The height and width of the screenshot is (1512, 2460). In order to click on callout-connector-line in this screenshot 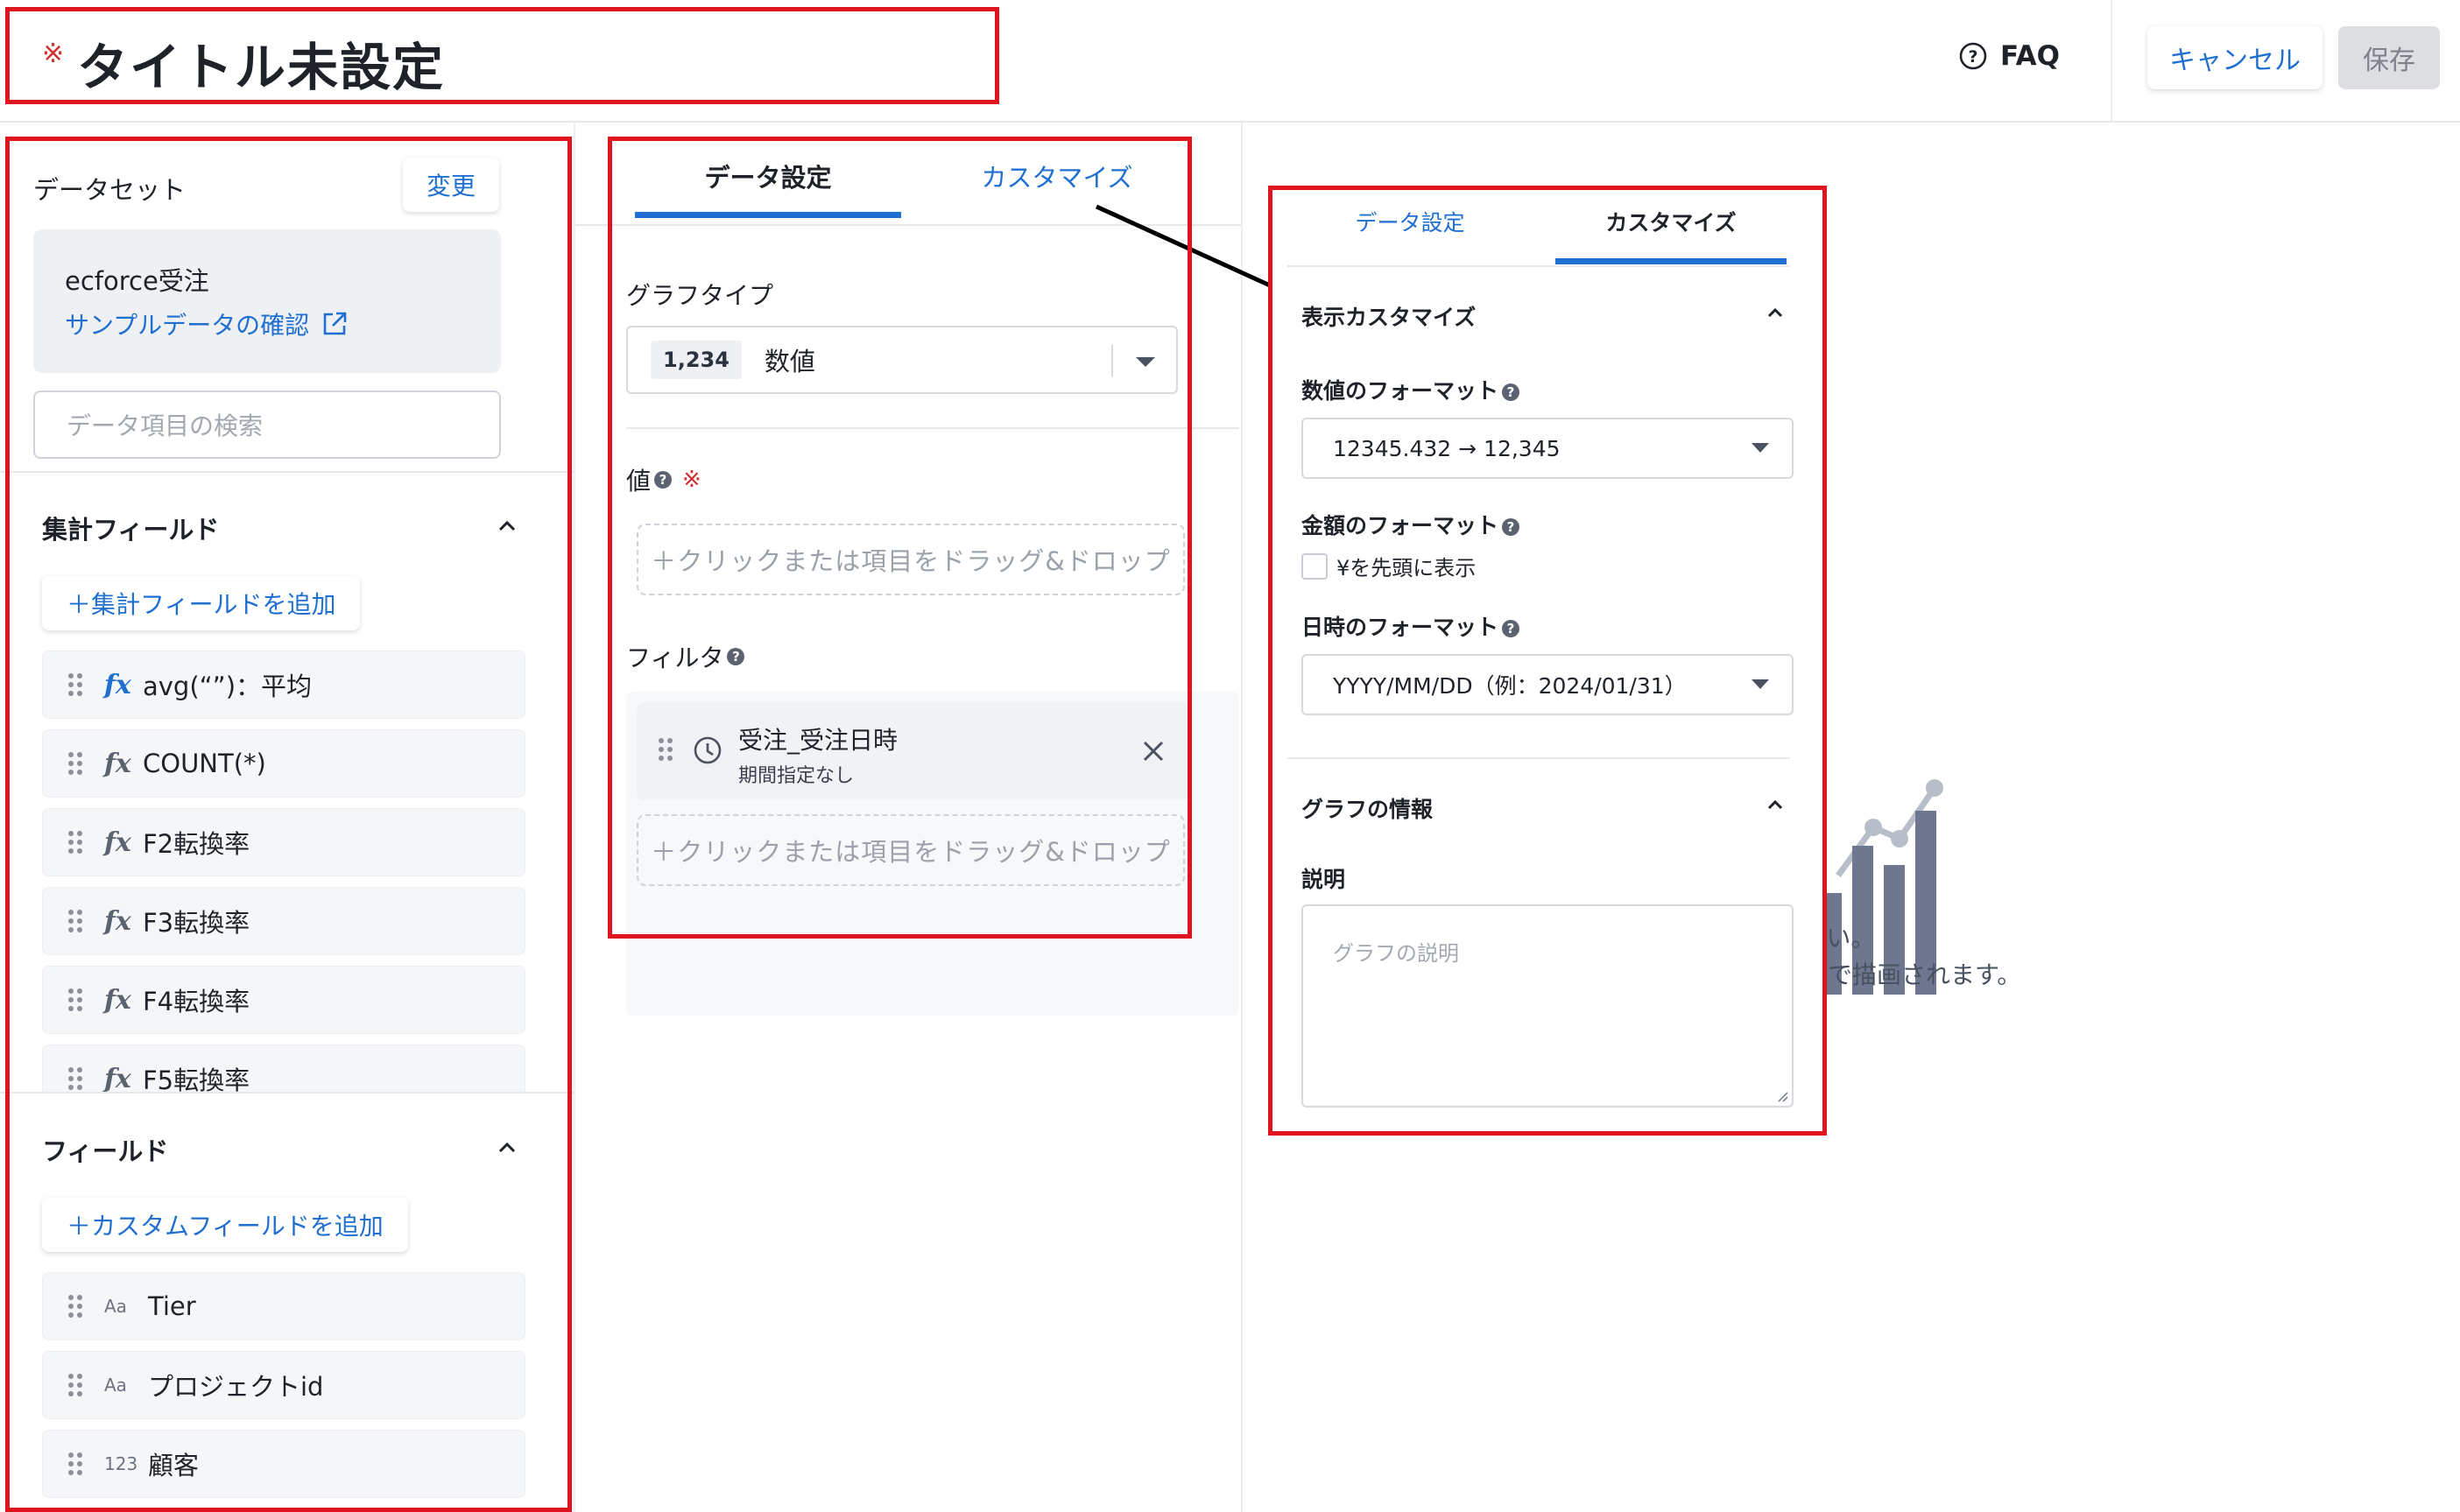, I will do `click(1183, 246)`.